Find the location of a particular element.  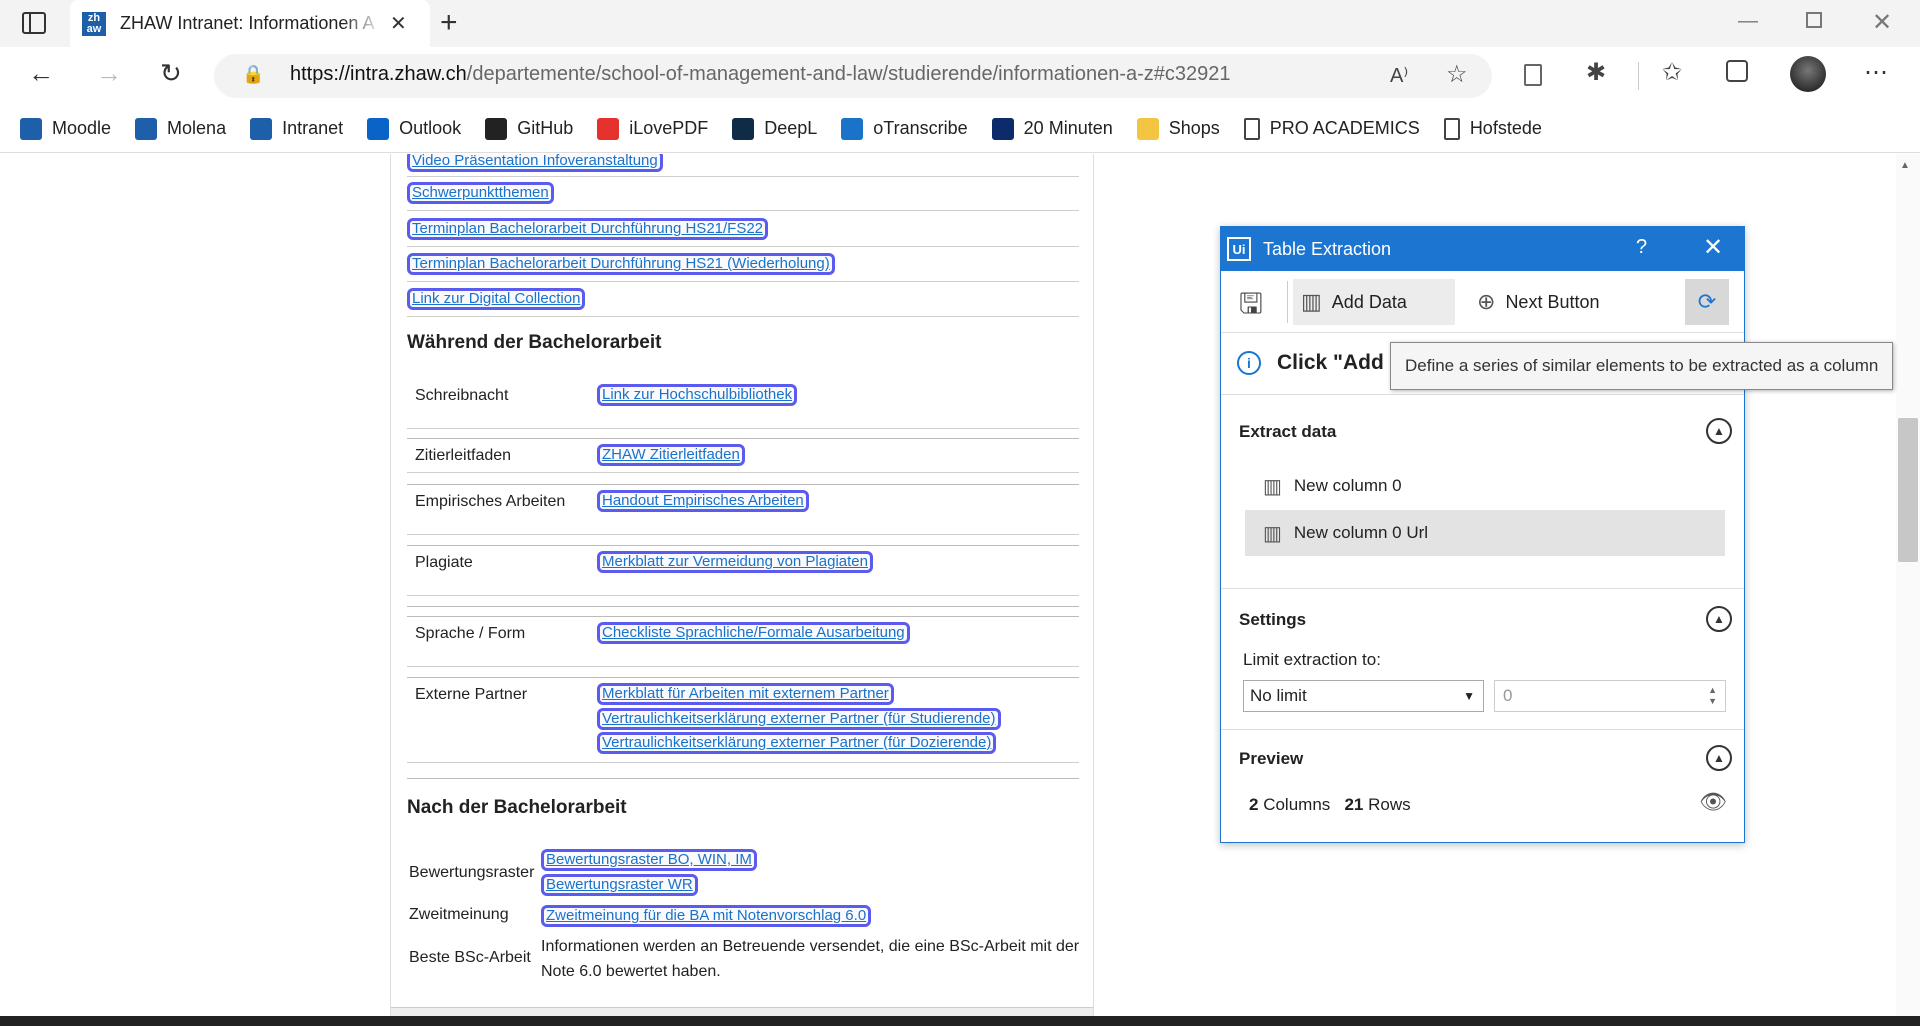

bookmark-label: GitHub is located at coordinates (545, 128).